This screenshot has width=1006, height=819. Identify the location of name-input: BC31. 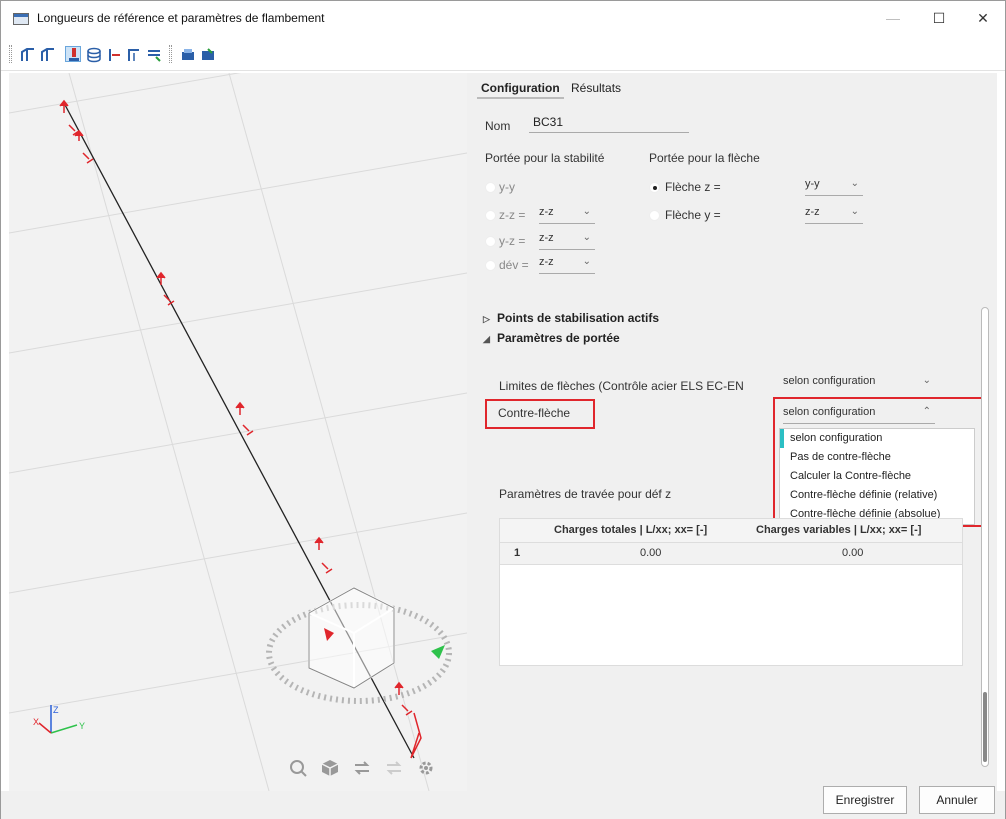
(609, 124).